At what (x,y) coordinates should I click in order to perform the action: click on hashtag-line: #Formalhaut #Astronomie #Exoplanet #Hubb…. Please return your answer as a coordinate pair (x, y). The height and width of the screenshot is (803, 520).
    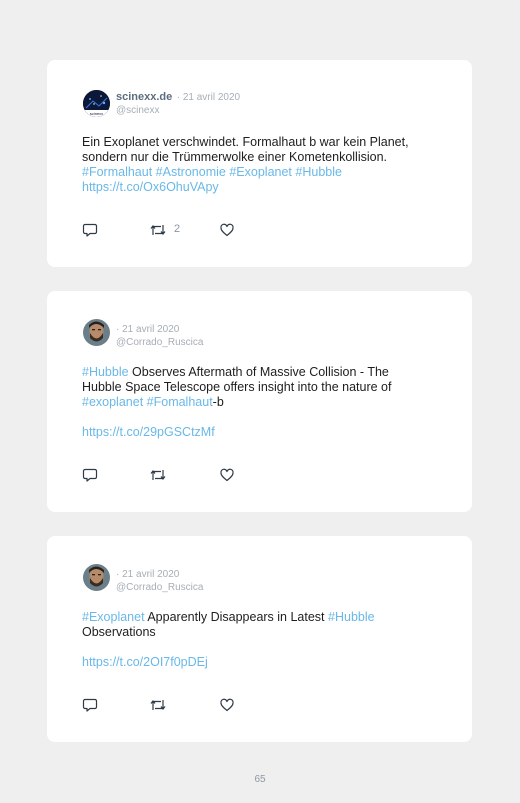
    Looking at the image, I should click on (262, 172).